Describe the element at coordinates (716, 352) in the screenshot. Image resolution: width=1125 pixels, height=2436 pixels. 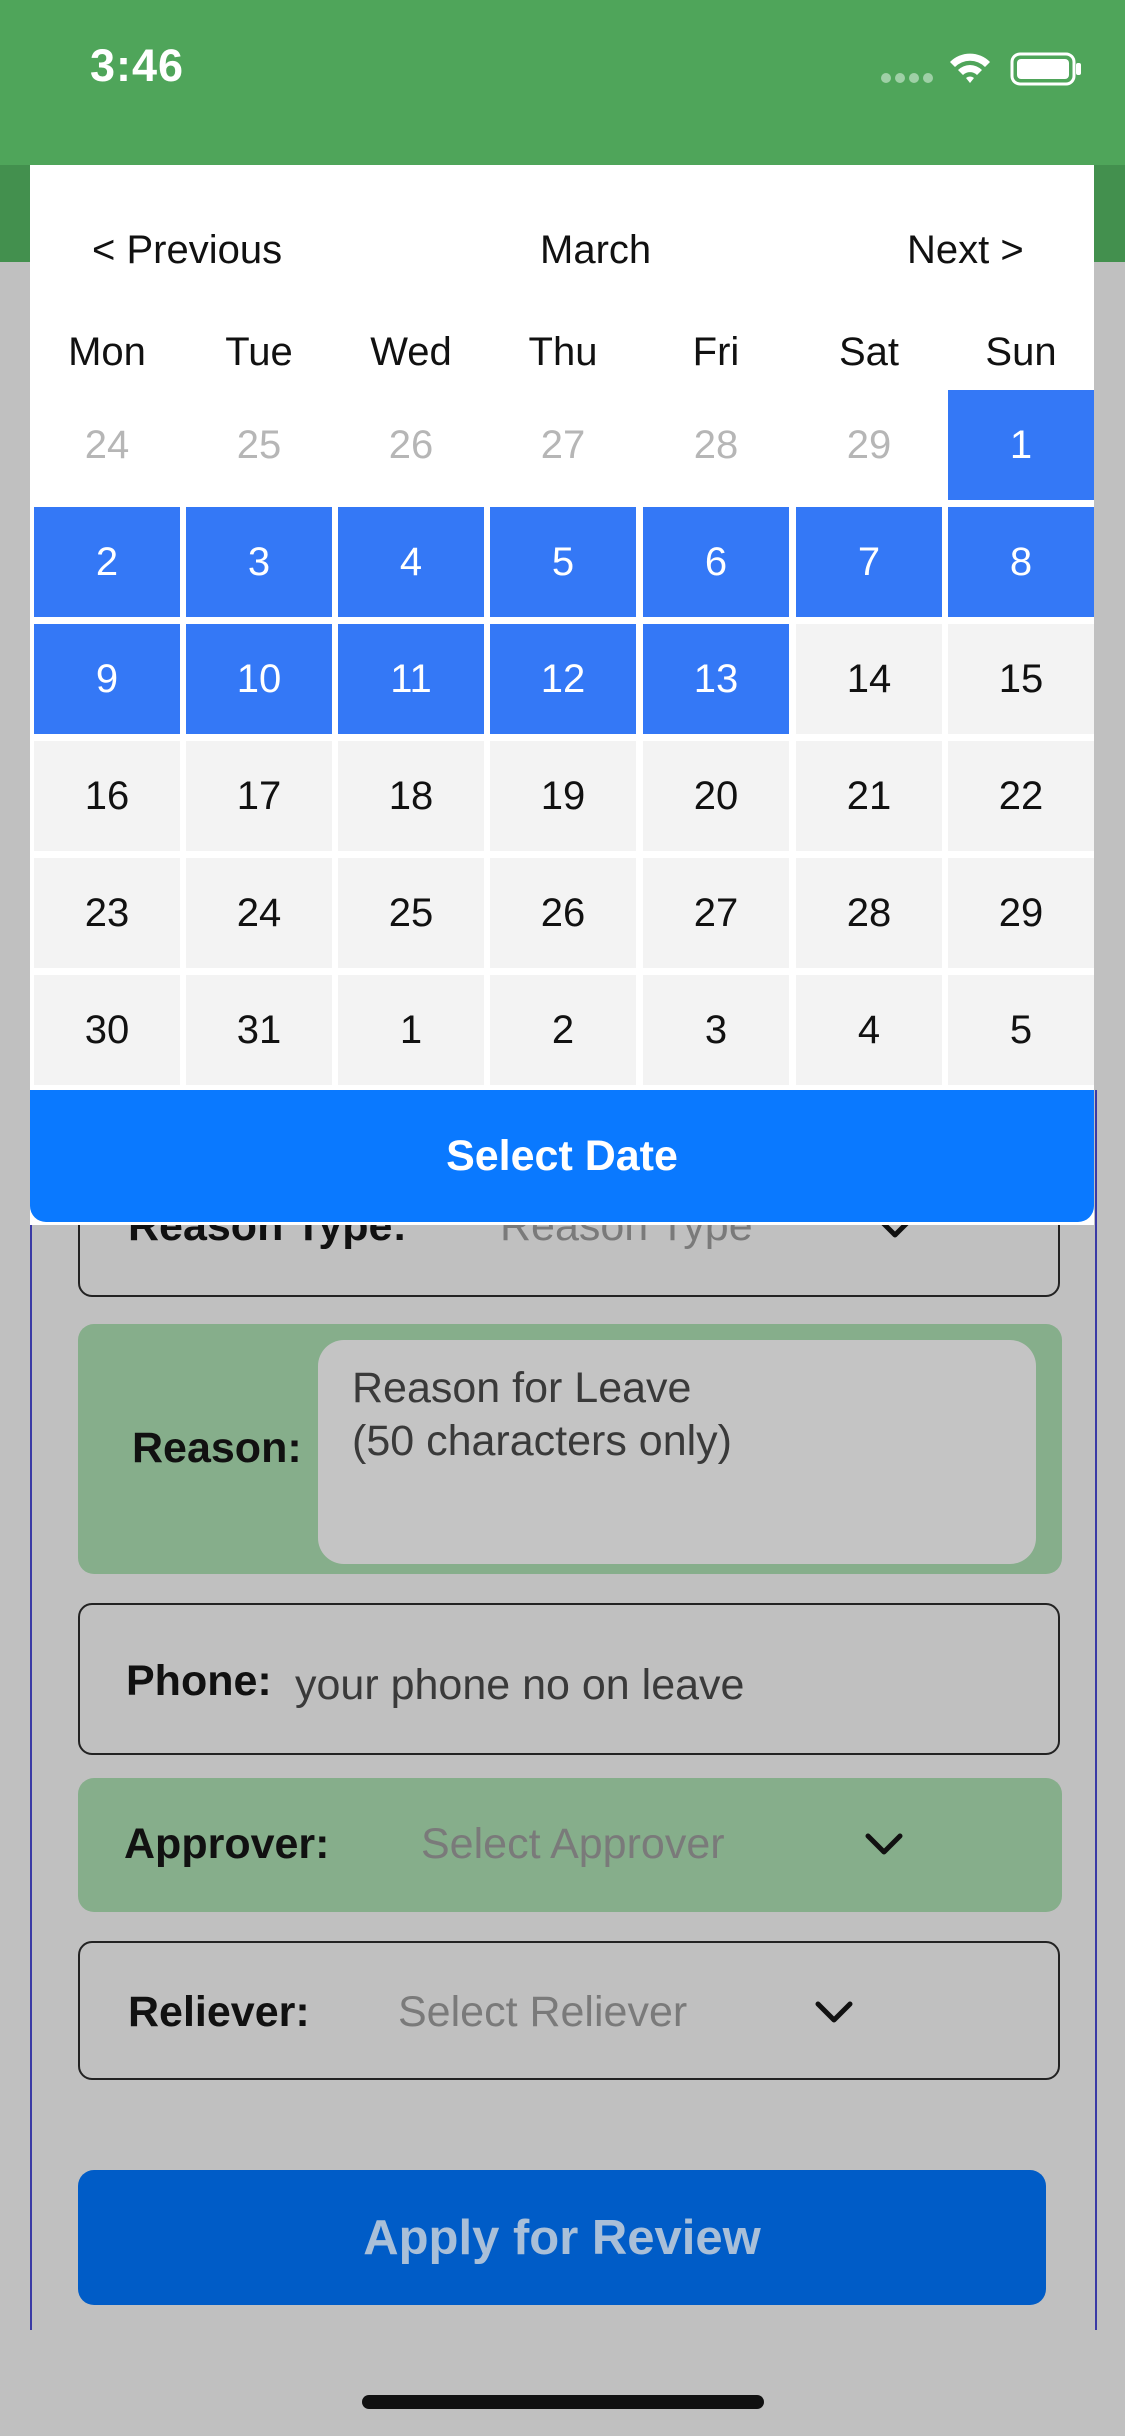
I see `weekday-fri: Fri` at that location.